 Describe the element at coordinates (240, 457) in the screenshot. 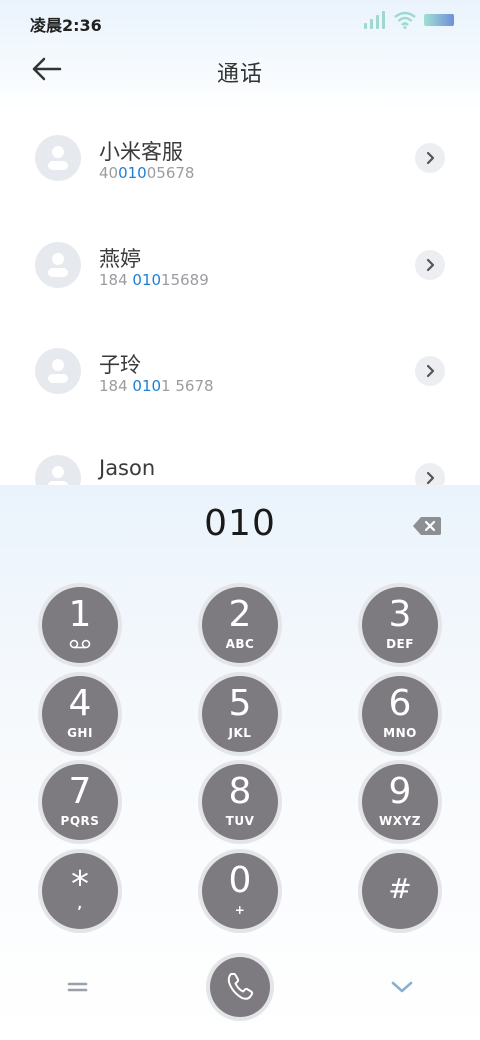

I see `contact-row: Jason` at that location.